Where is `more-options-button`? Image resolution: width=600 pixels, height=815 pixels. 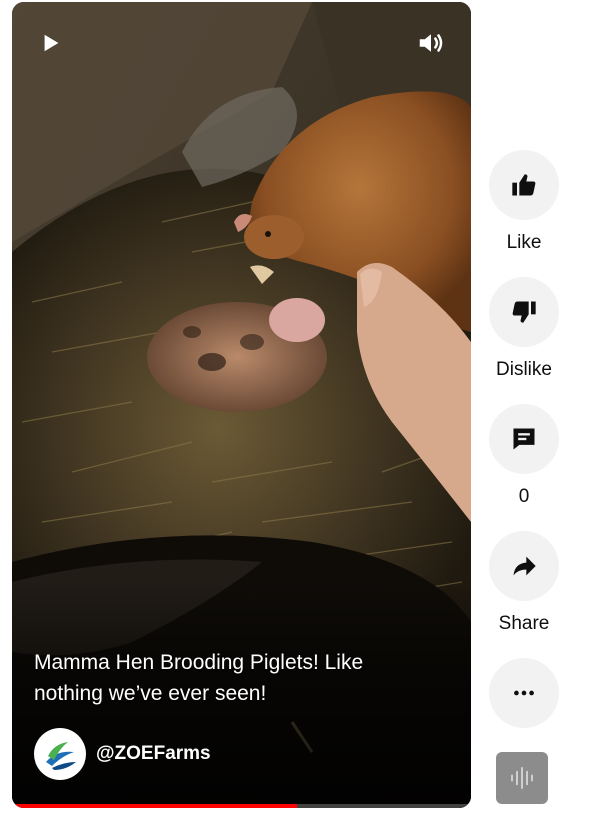
more-options-button is located at coordinates (524, 693).